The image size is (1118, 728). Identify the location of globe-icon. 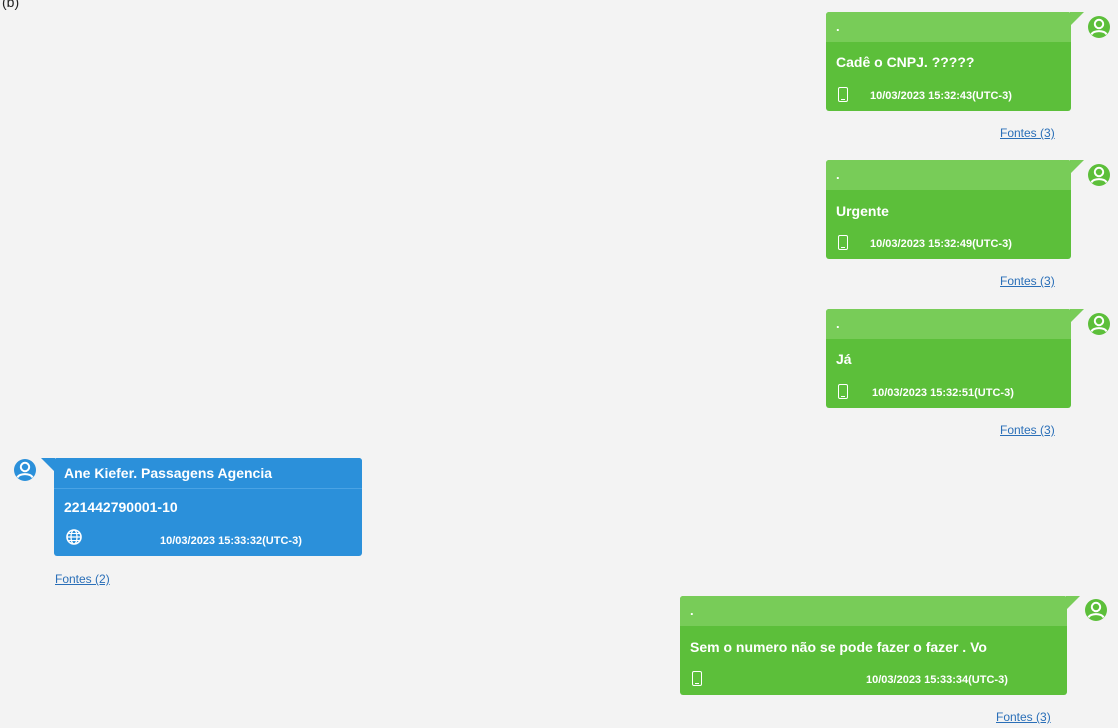
(74, 537).